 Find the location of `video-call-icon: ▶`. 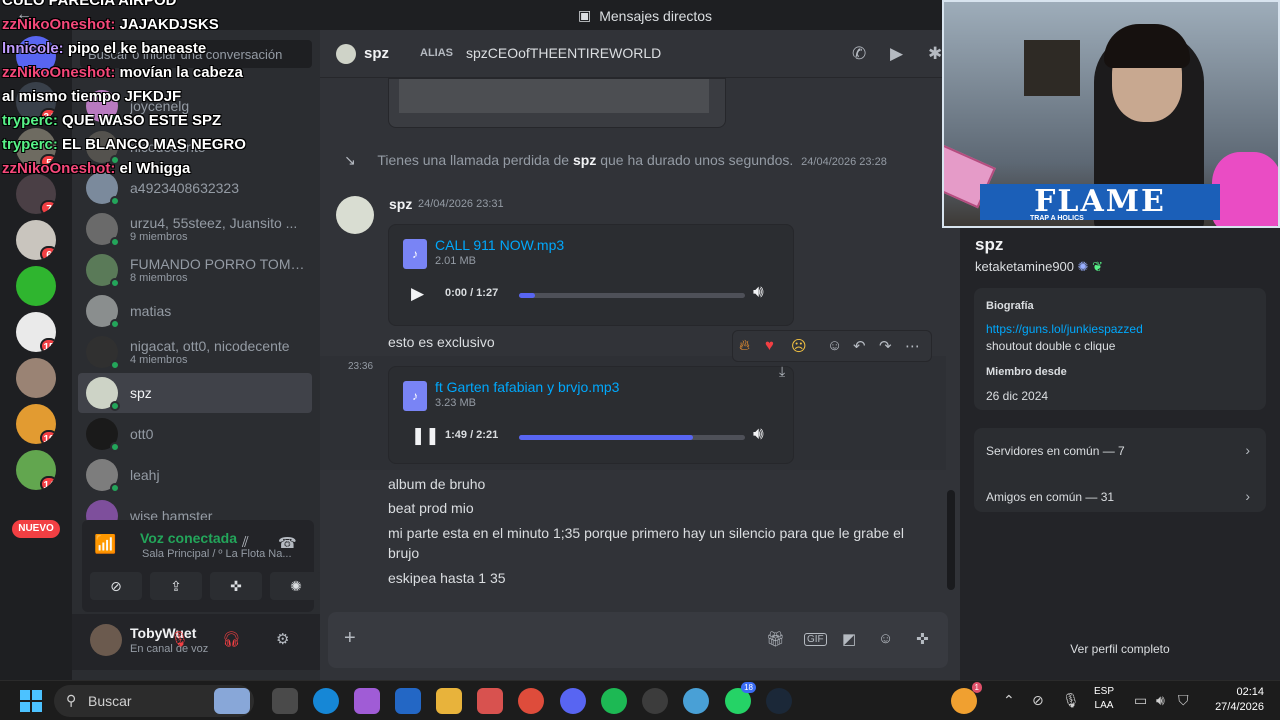

video-call-icon: ▶ is located at coordinates (896, 54).